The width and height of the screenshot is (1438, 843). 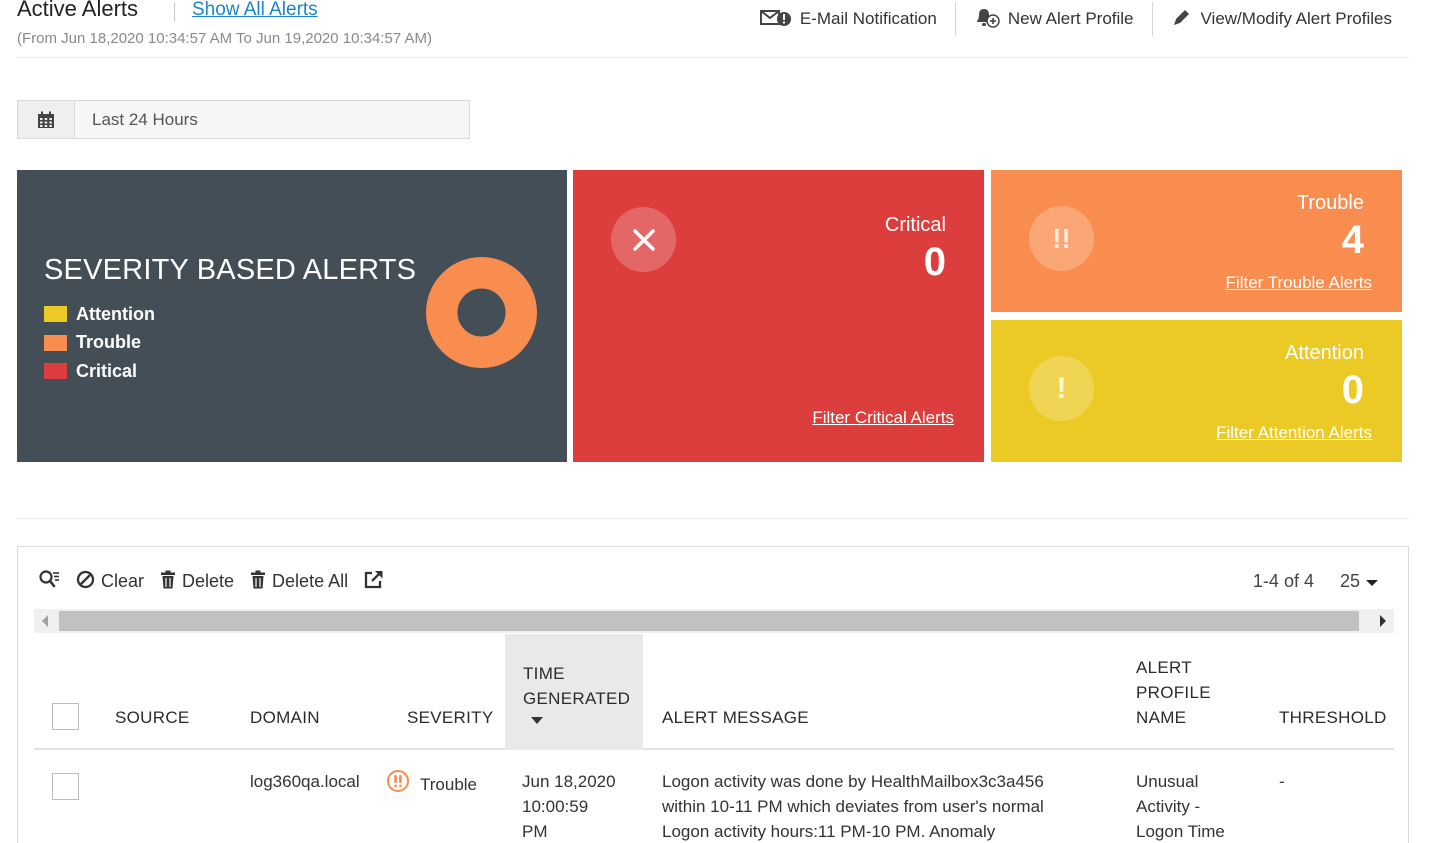 I want to click on cell-time-line2: 10:00:59, so click(x=555, y=806).